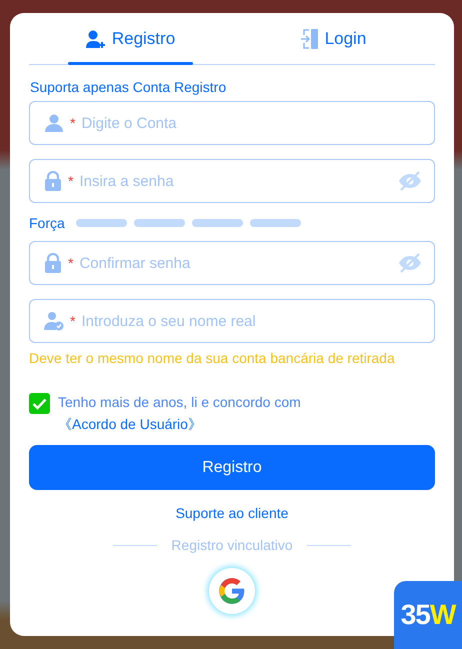  What do you see at coordinates (130, 424) in the screenshot?
I see `agreement-link: 《Acordo de Usuário》` at bounding box center [130, 424].